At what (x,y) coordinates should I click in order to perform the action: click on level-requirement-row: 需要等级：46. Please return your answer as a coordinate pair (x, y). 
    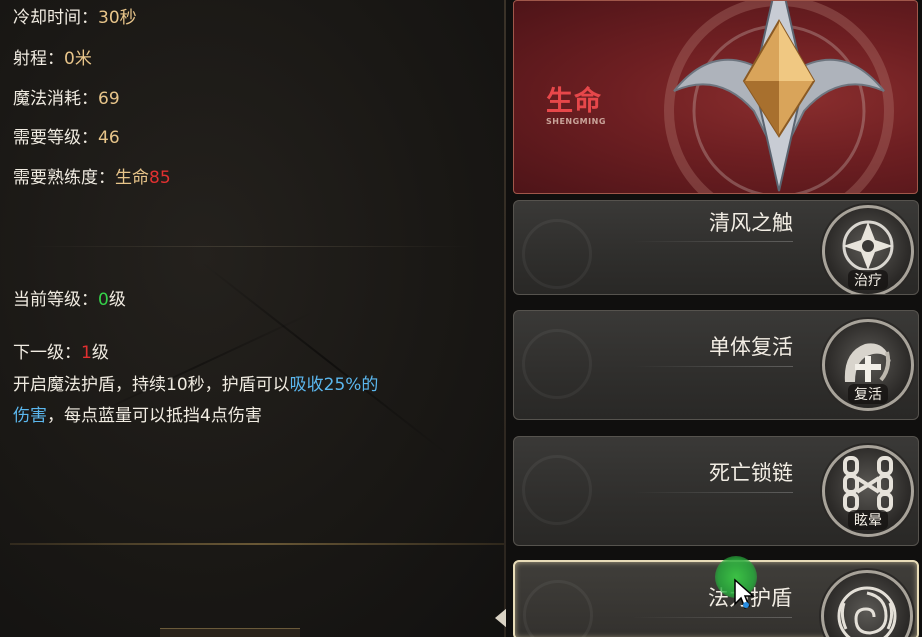
    Looking at the image, I should click on (66, 138).